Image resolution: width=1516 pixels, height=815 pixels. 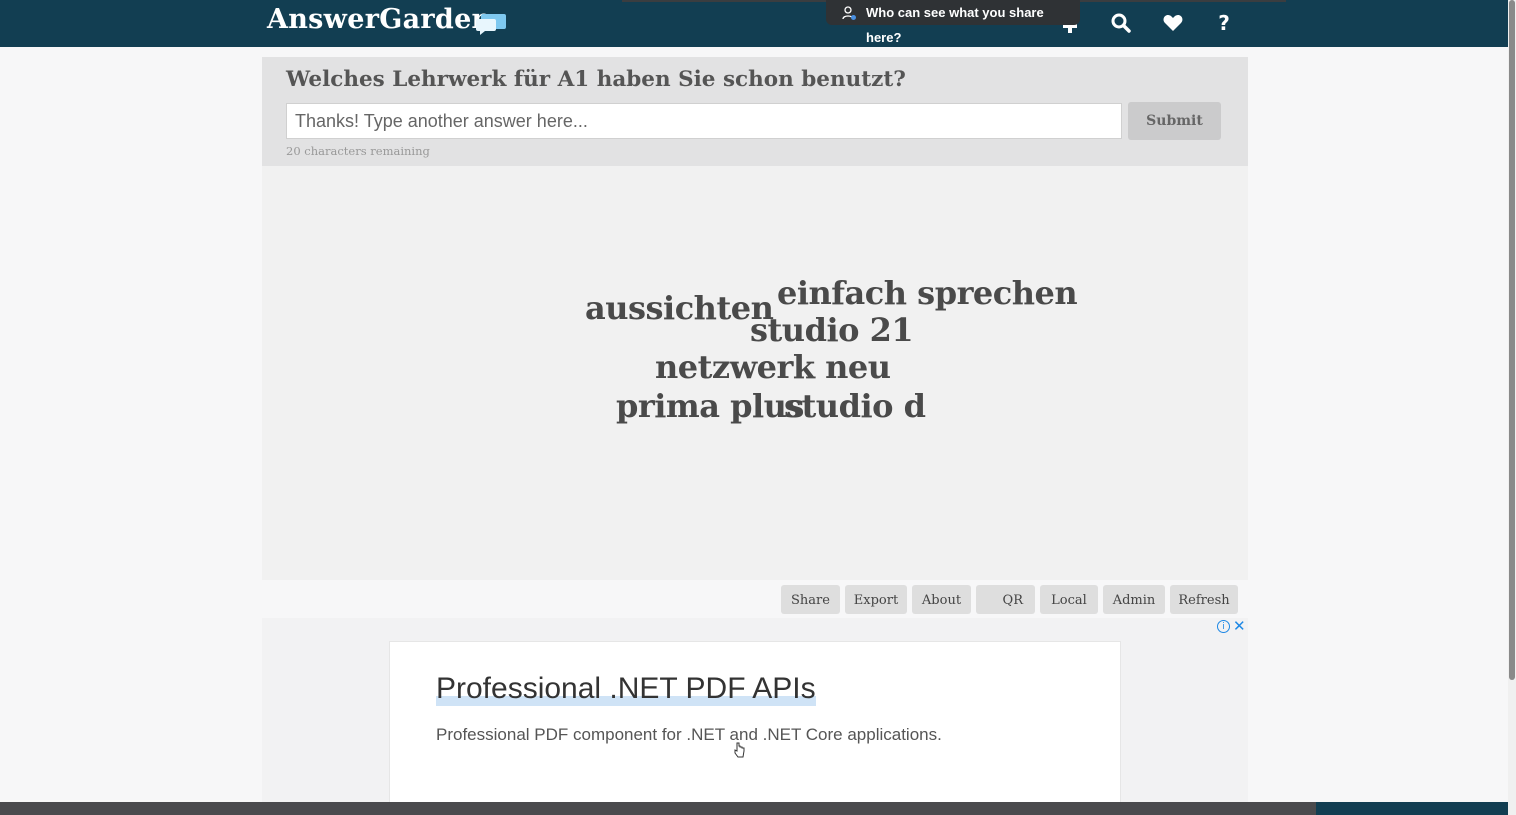 I want to click on qr-button: QR, so click(x=1005, y=599).